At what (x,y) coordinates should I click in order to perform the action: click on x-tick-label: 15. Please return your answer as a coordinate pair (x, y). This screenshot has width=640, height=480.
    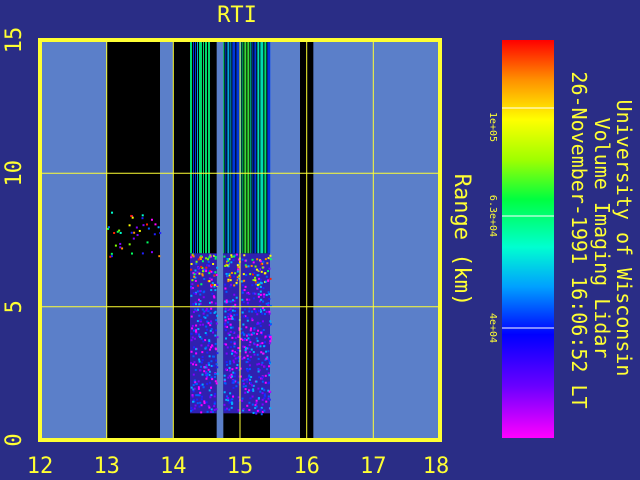
    Looking at the image, I should click on (240, 466).